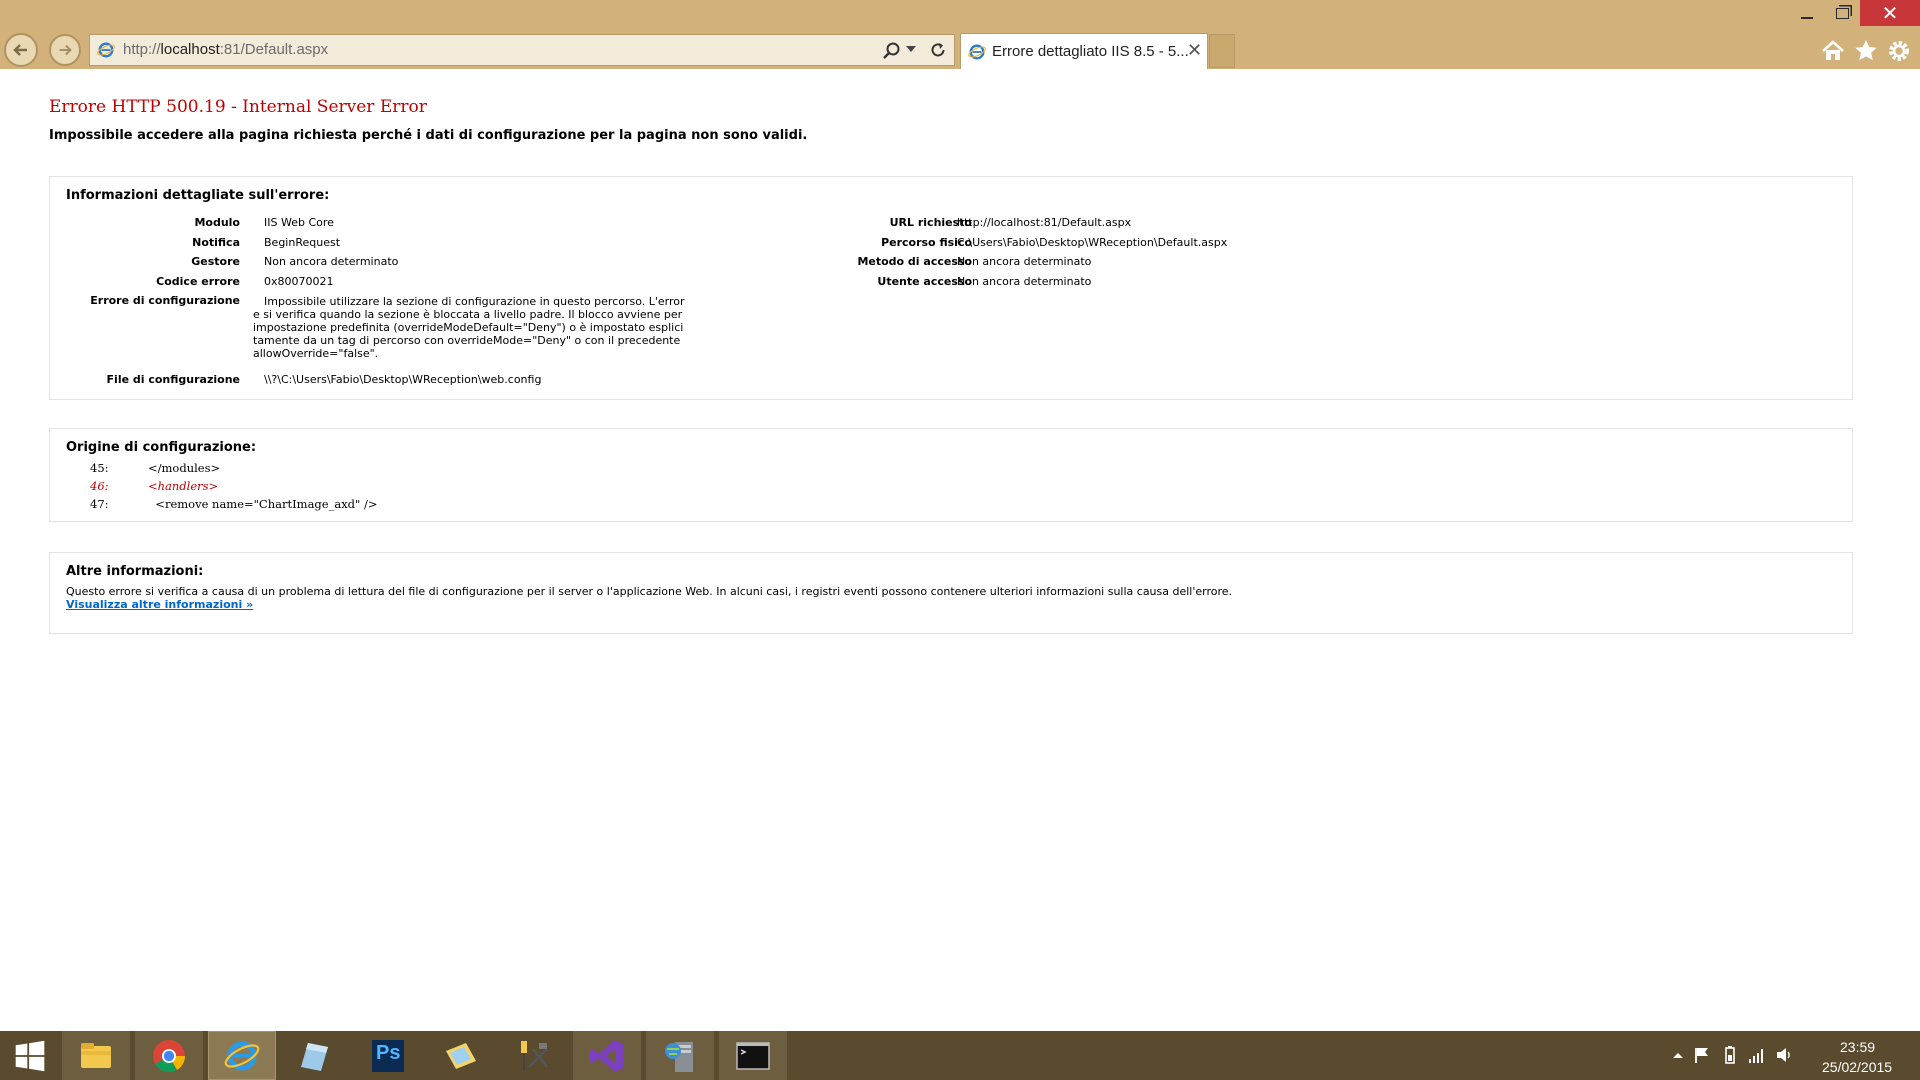 This screenshot has height=1080, width=1920. Describe the element at coordinates (299, 222) in the screenshot. I see `module-value: IIS Web Core` at that location.